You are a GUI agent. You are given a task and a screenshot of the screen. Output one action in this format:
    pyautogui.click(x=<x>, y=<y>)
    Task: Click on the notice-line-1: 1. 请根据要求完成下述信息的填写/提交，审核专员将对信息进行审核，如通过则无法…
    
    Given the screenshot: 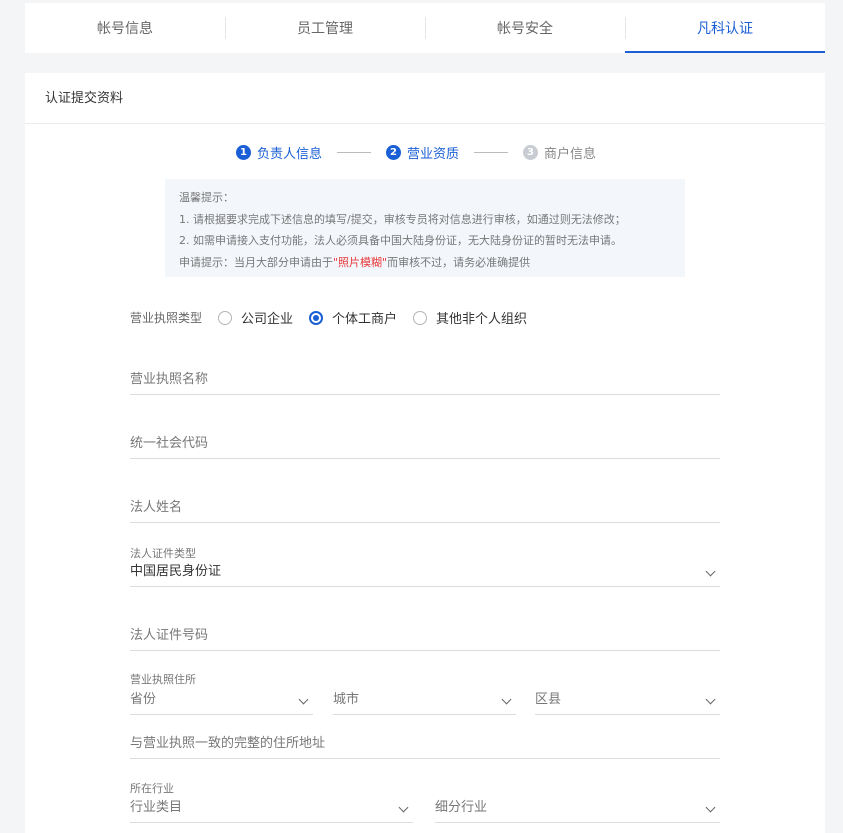 What is the action you would take?
    pyautogui.click(x=402, y=219)
    